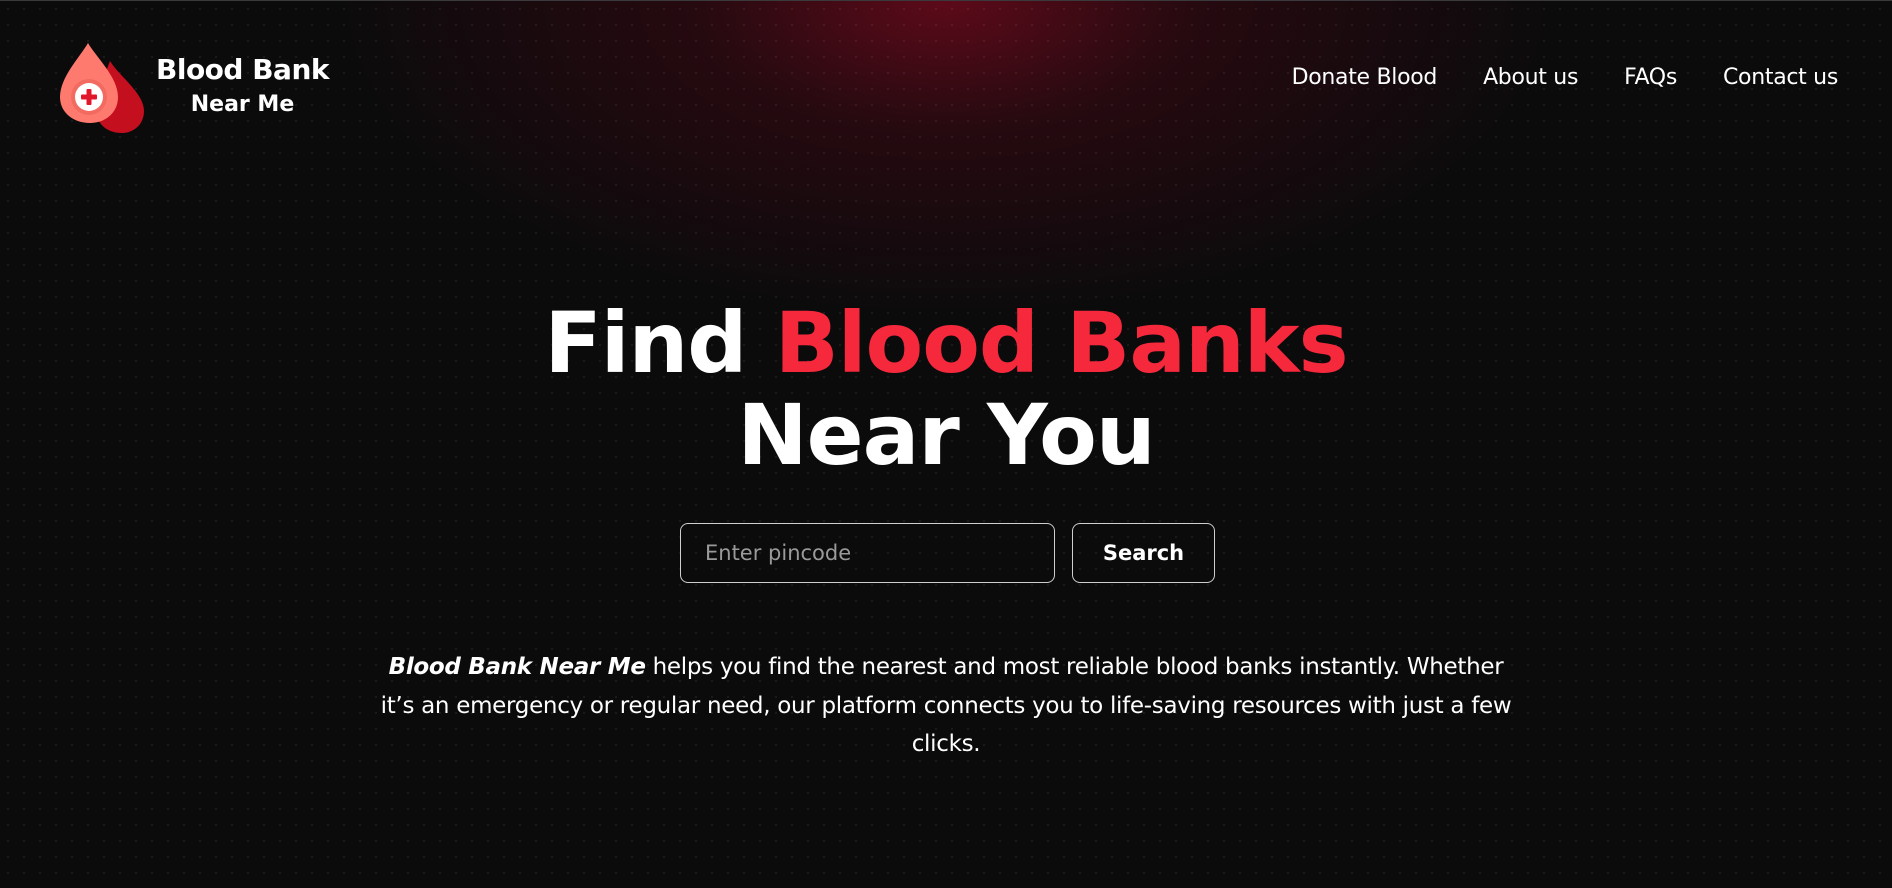 This screenshot has height=888, width=1892. Describe the element at coordinates (242, 104) in the screenshot. I see `brand-line2: Near Me` at that location.